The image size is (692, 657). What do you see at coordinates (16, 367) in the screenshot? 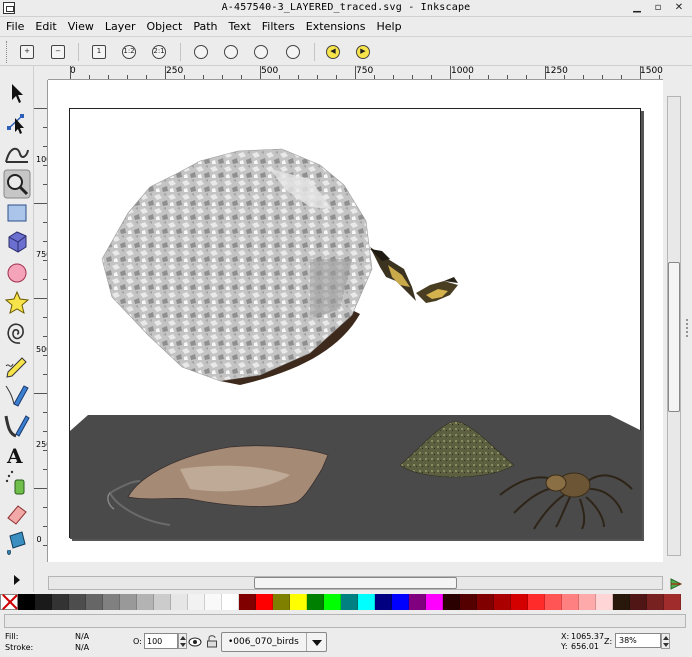
I see `pencil-tool-icon` at bounding box center [16, 367].